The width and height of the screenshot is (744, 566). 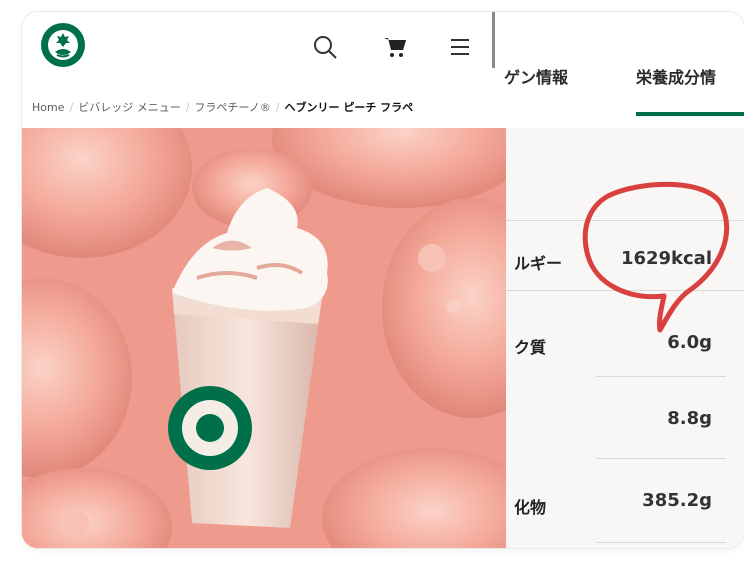 I want to click on pane-divider, so click(x=493, y=40).